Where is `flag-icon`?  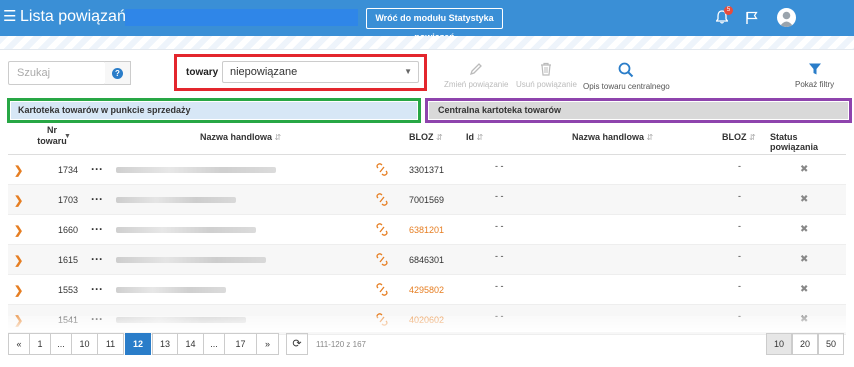 flag-icon is located at coordinates (752, 17).